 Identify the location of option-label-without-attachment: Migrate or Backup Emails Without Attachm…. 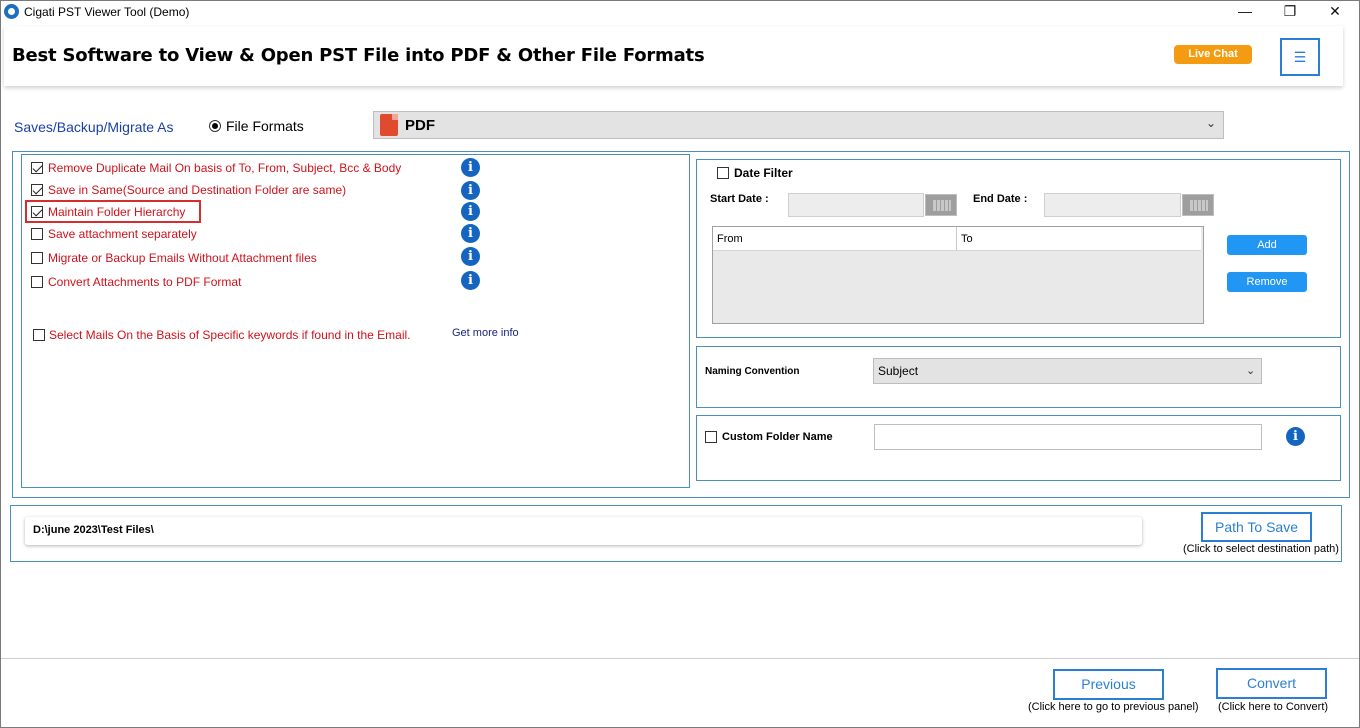
(182, 258).